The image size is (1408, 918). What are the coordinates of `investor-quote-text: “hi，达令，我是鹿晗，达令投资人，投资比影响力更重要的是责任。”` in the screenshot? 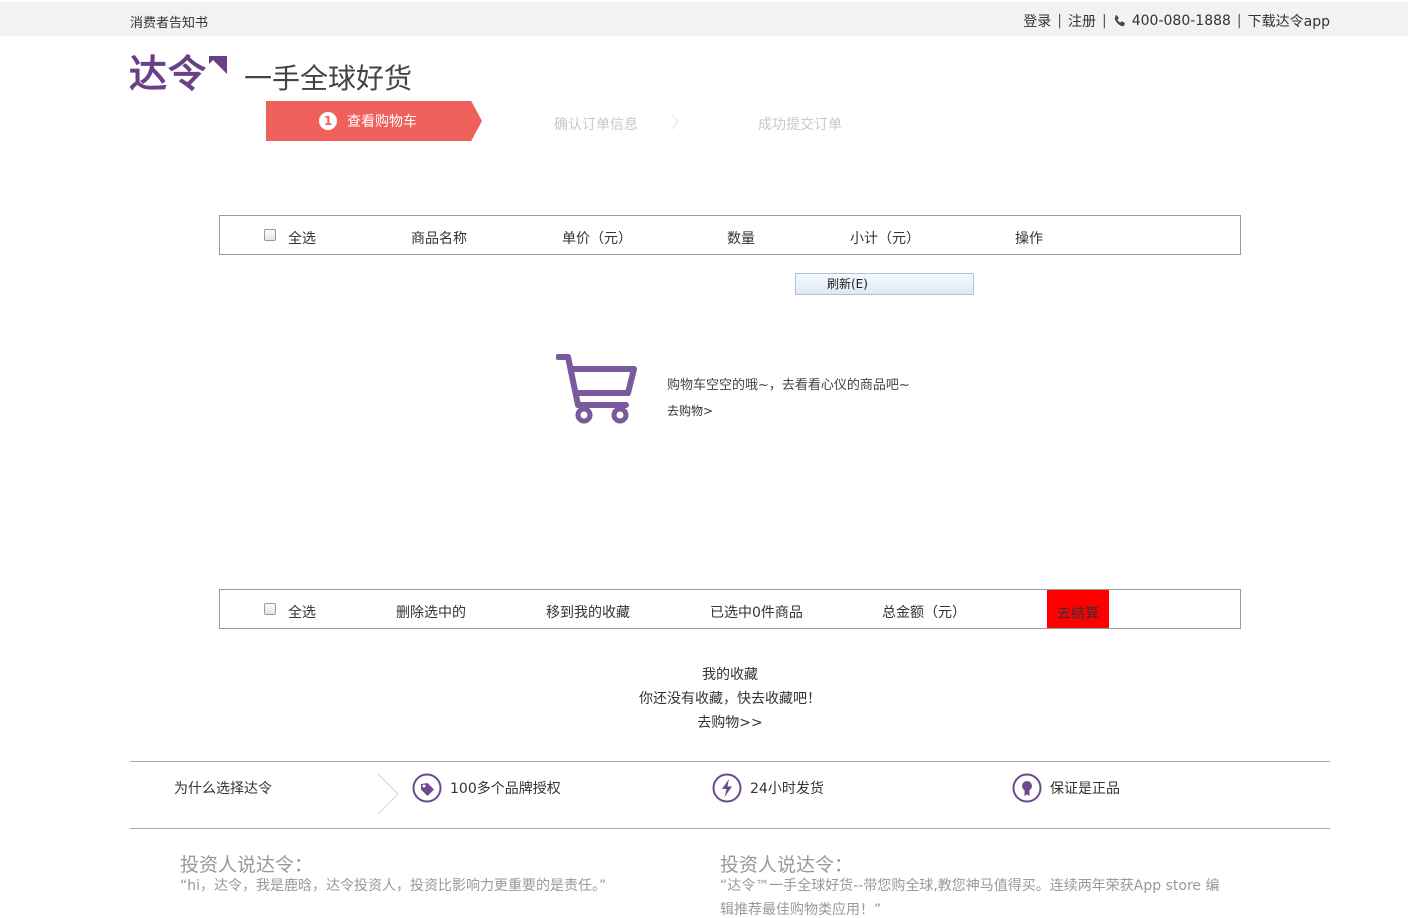 It's located at (393, 886).